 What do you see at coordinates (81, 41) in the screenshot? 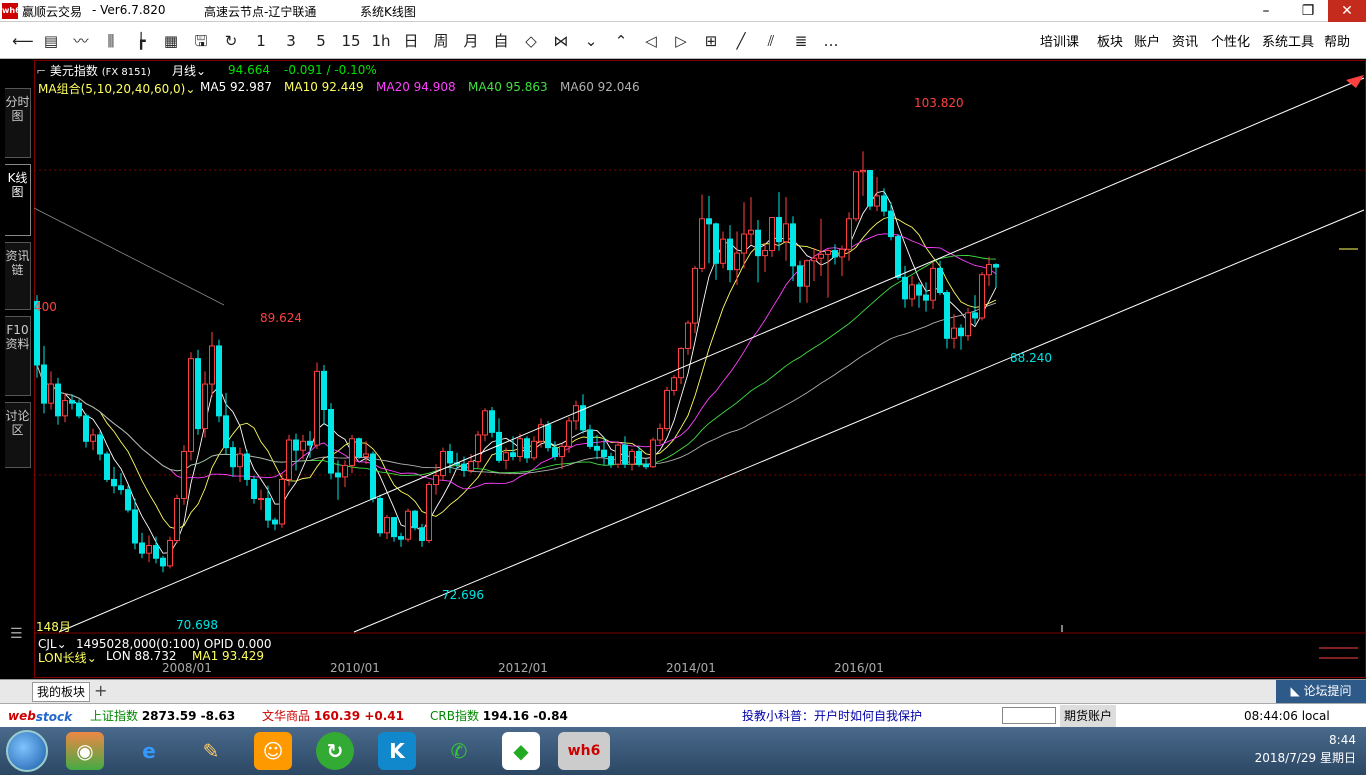
I see `line-chart-icon: 〰` at bounding box center [81, 41].